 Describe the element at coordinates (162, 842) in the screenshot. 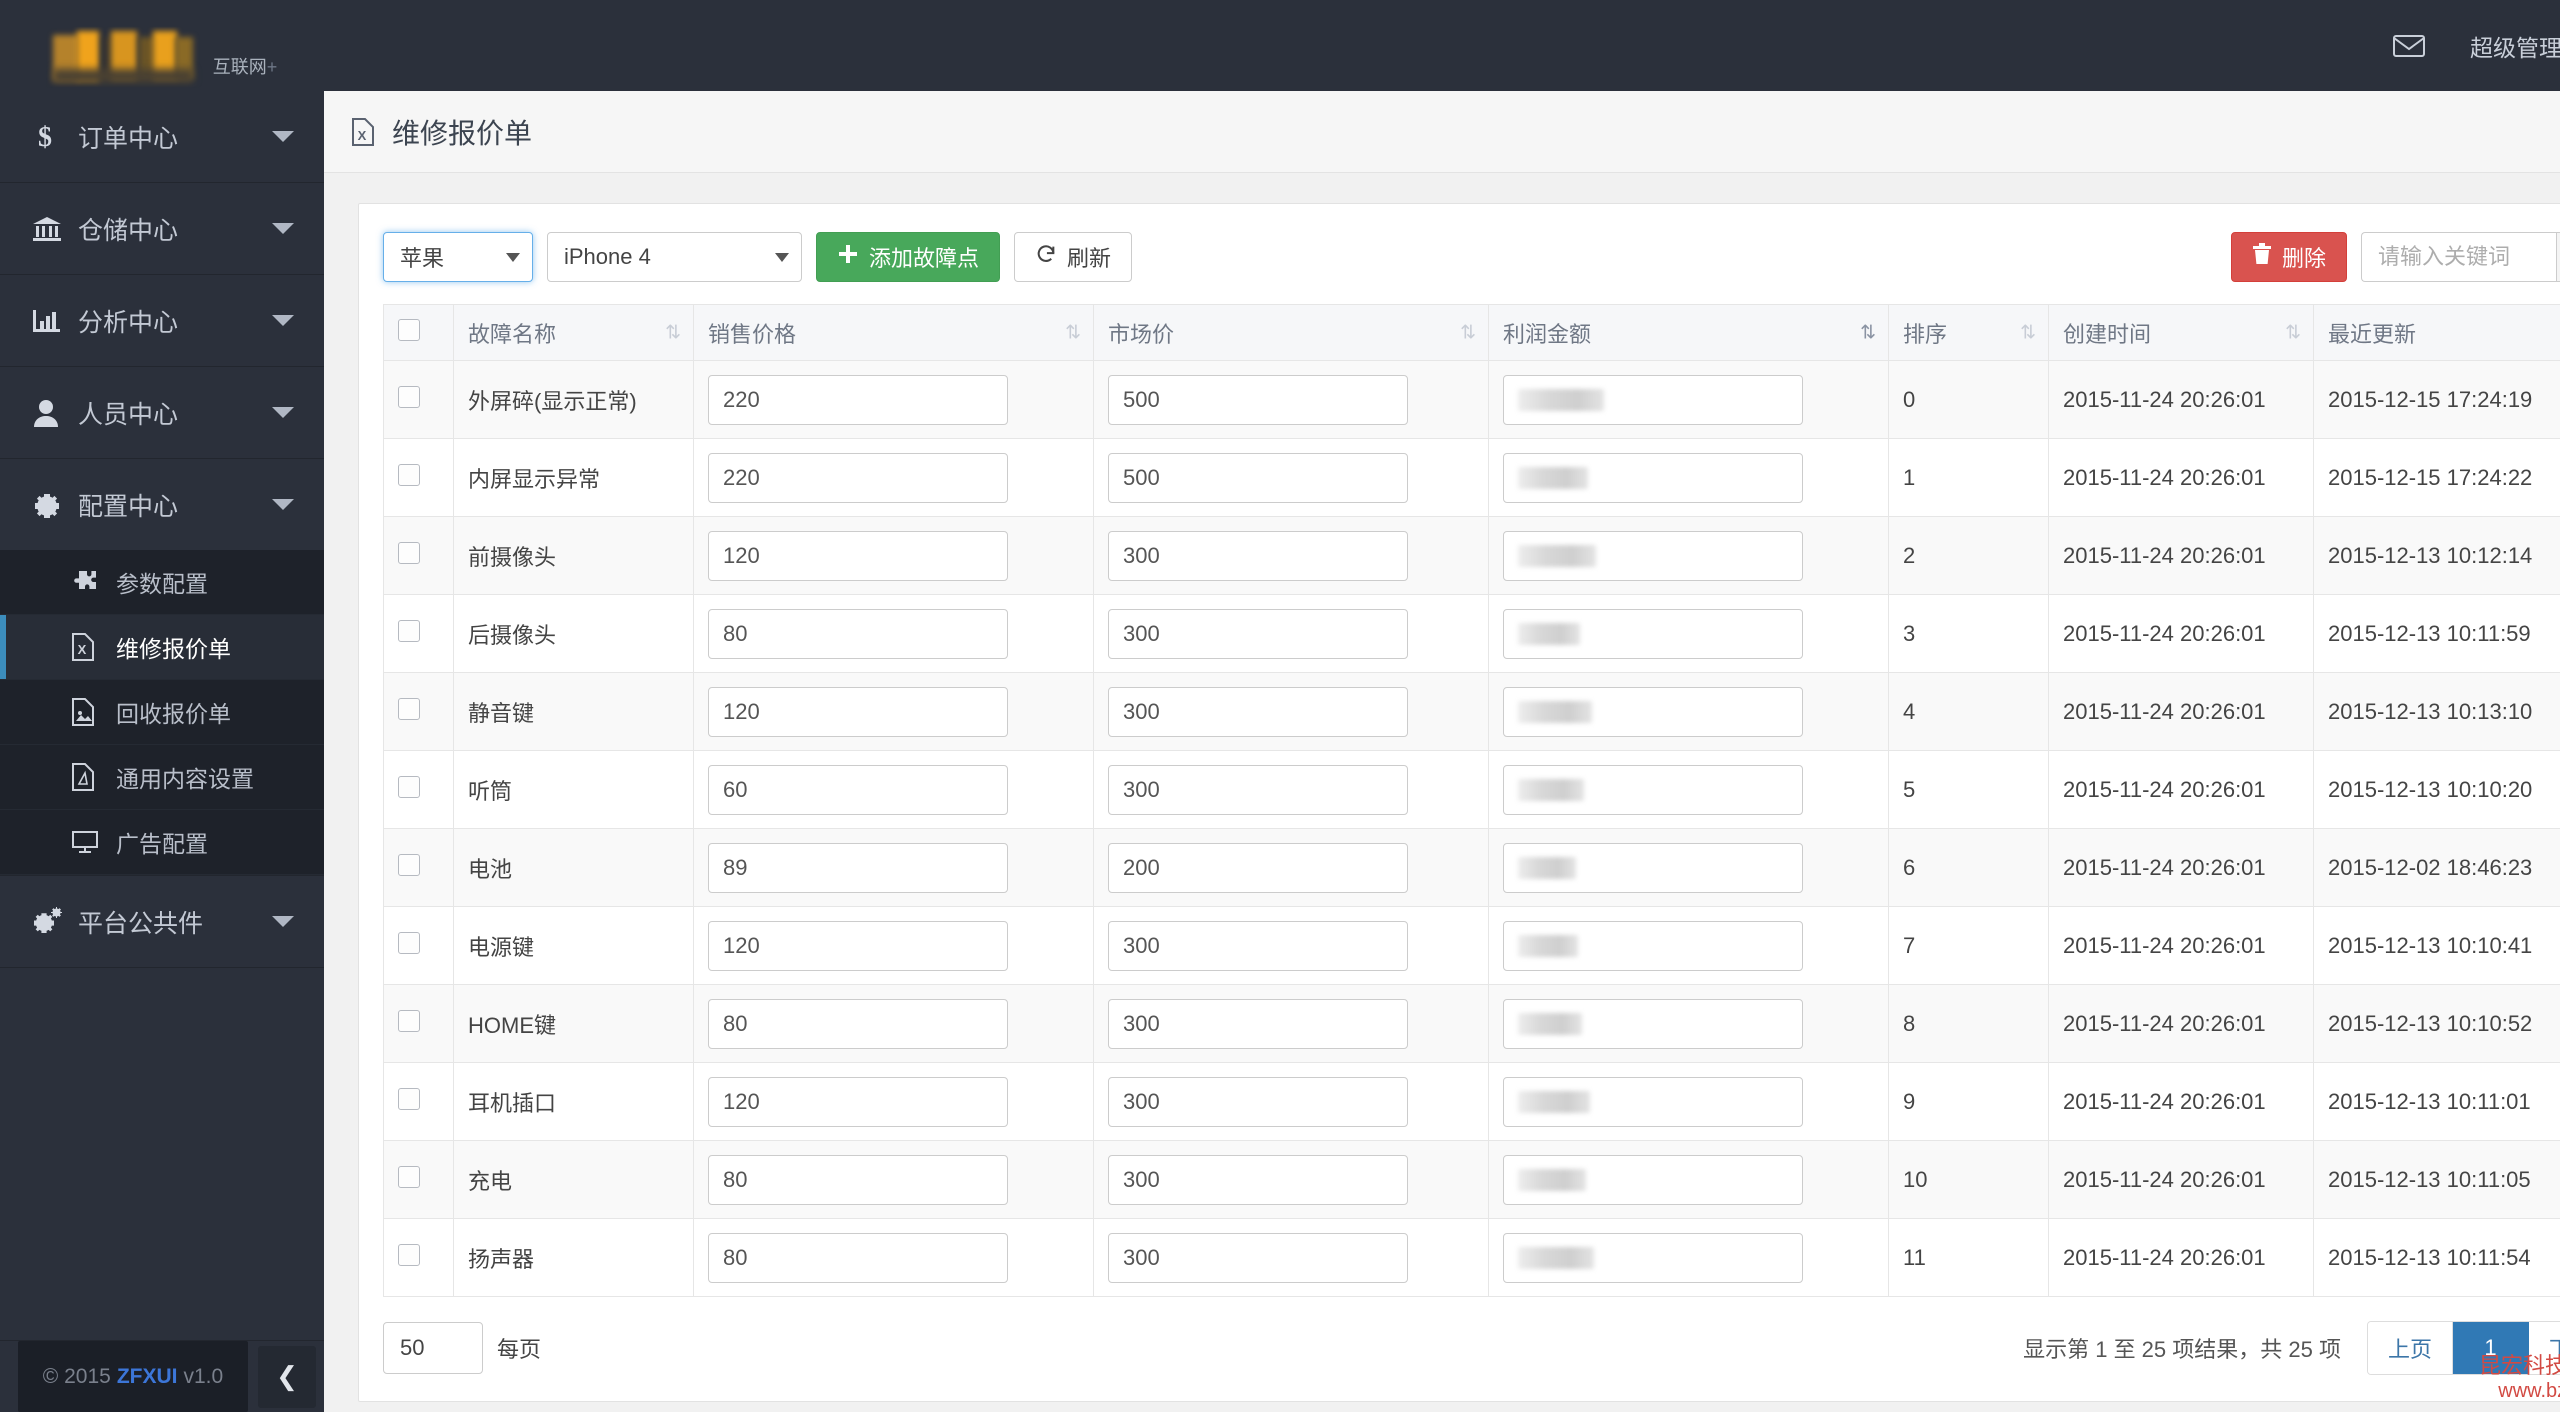

I see `sidebar-subitem-ads: 广告配置` at that location.